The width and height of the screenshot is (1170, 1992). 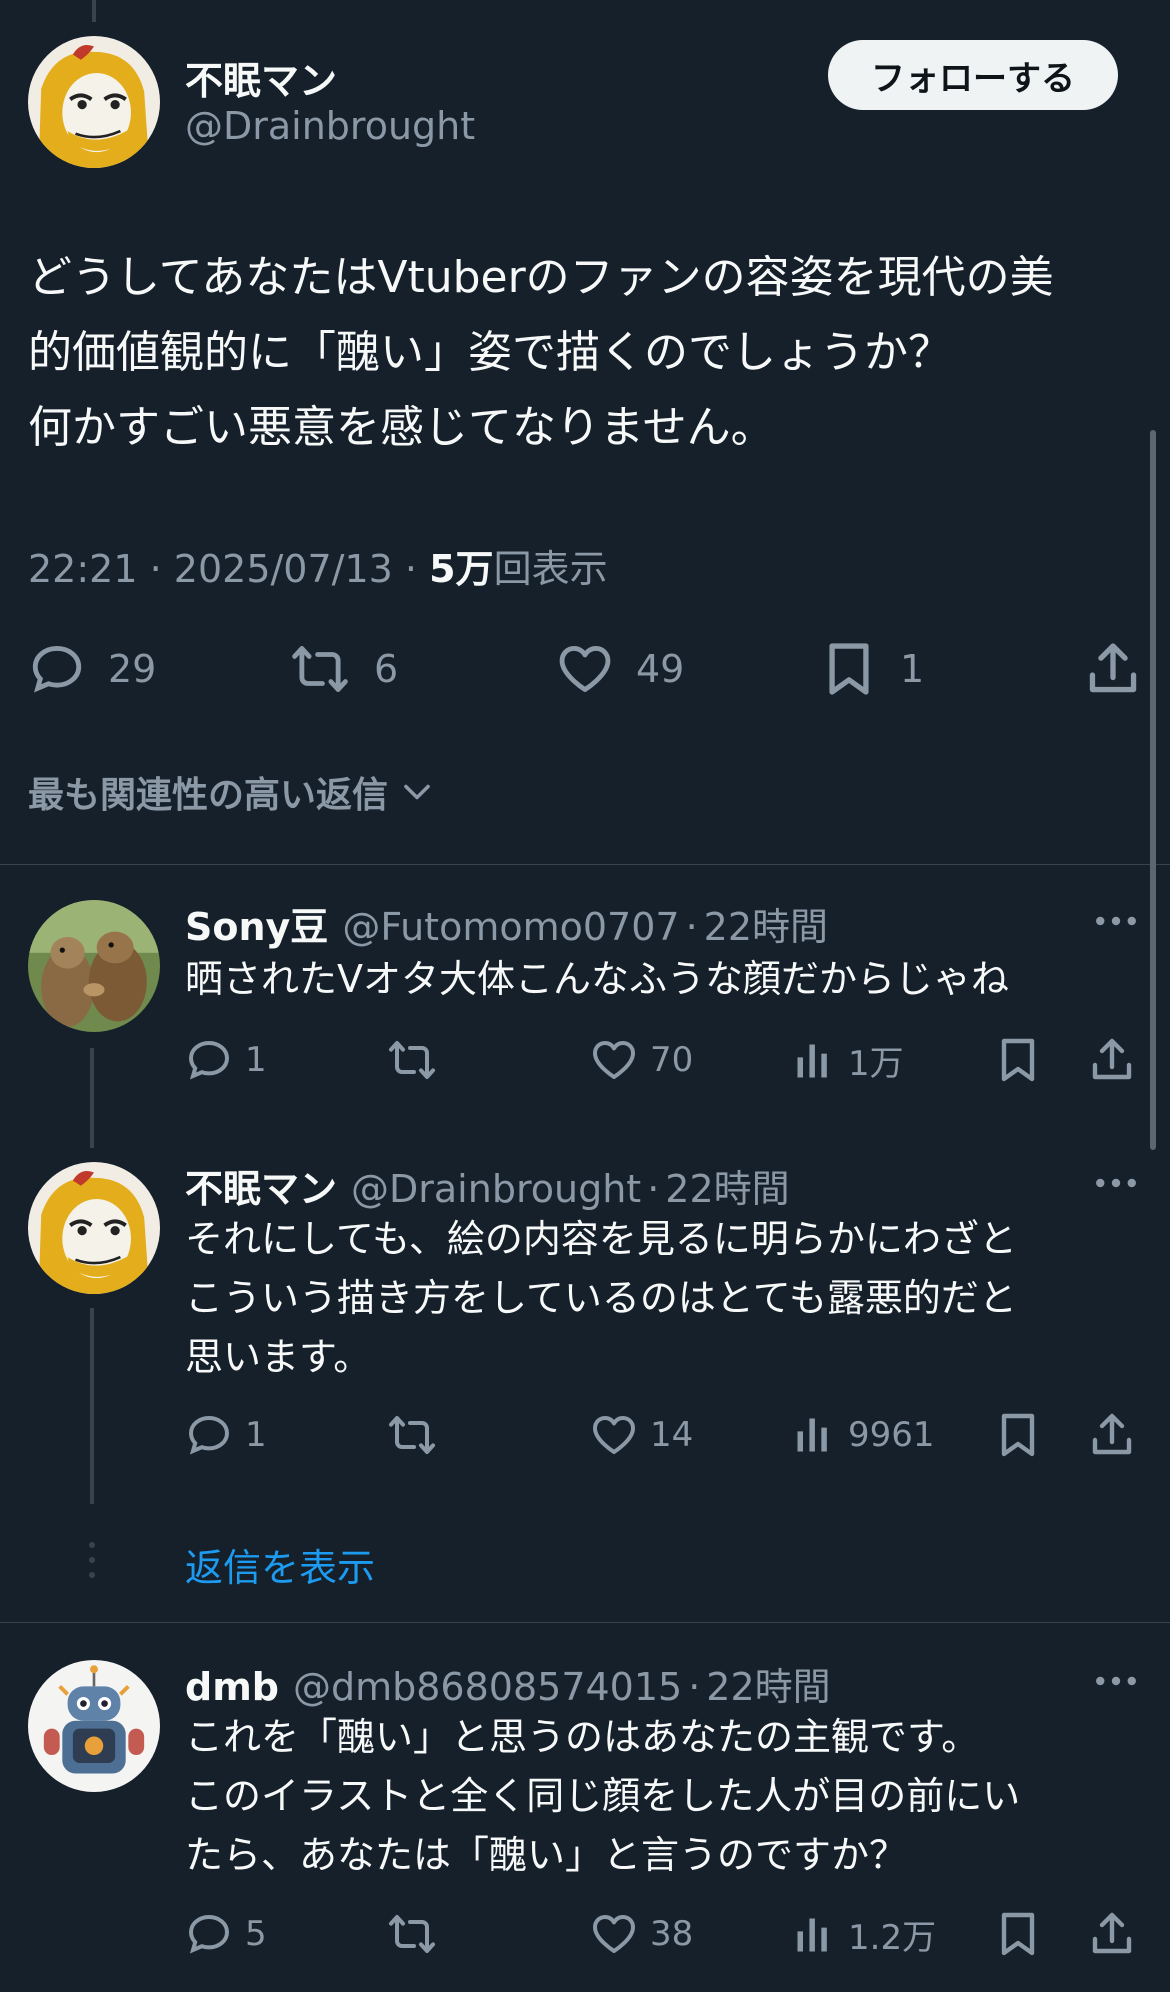 I want to click on thread-gap-dots-icon, so click(x=92, y=1560).